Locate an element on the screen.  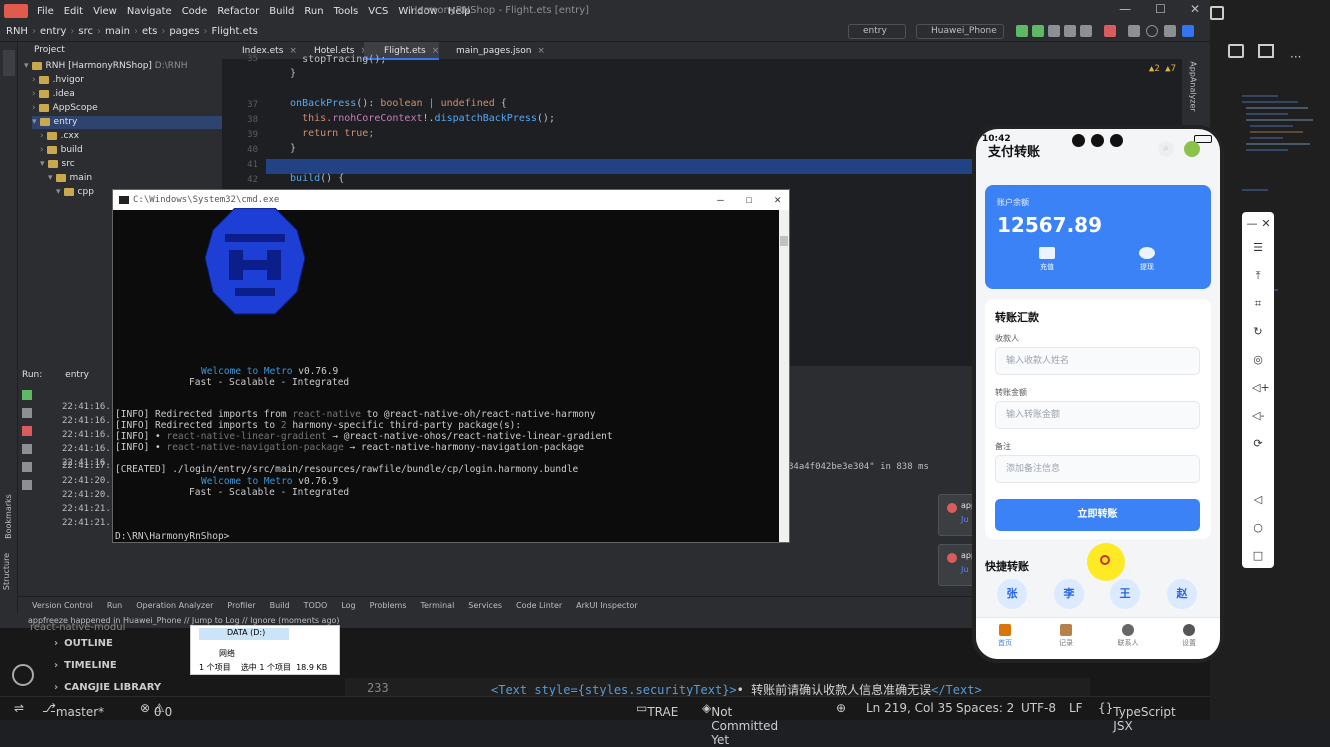
app-analyzer-tool: AppAnalyzer is located at coordinates (1193, 86).